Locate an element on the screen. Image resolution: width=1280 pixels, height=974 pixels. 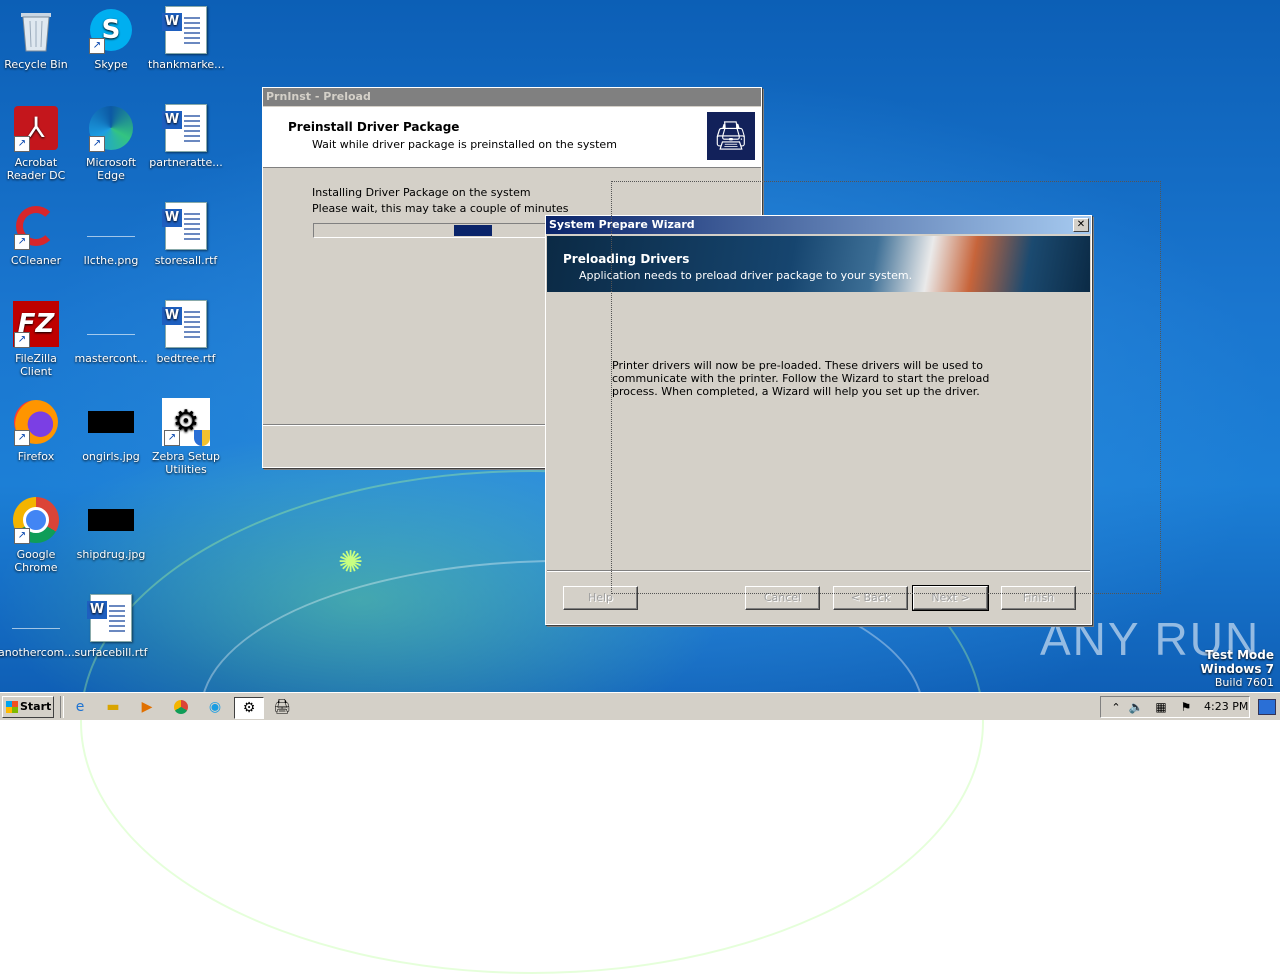
button-label: < Back is located at coordinates (870, 597).